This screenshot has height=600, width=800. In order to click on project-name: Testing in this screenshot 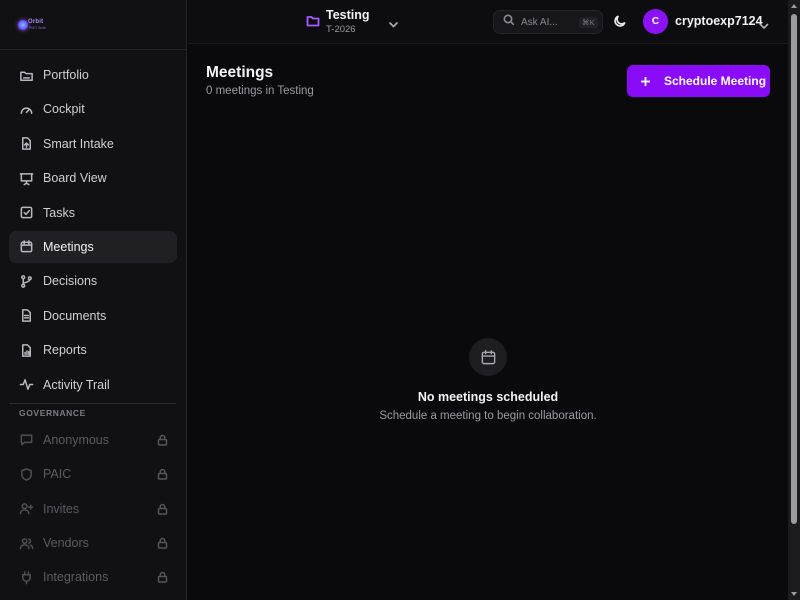, I will do `click(348, 15)`.